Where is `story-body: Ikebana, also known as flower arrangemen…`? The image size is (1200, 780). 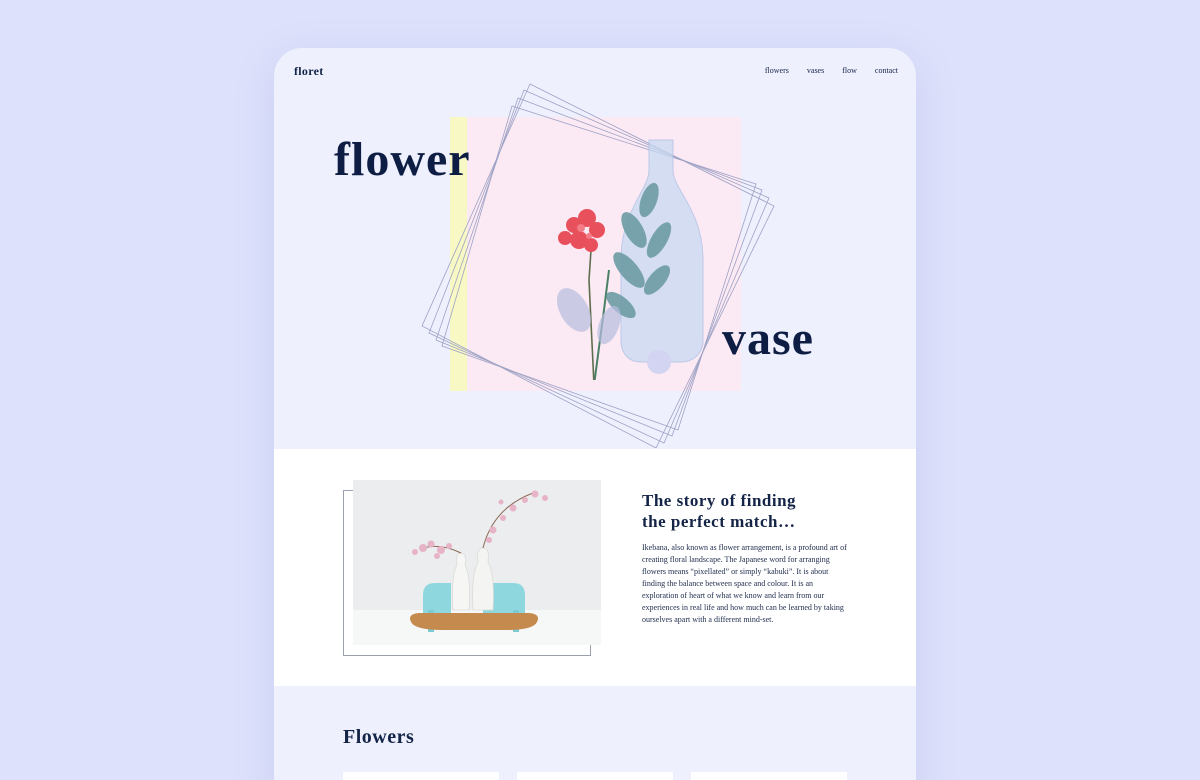 story-body: Ikebana, also known as flower arrangemen… is located at coordinates (744, 583).